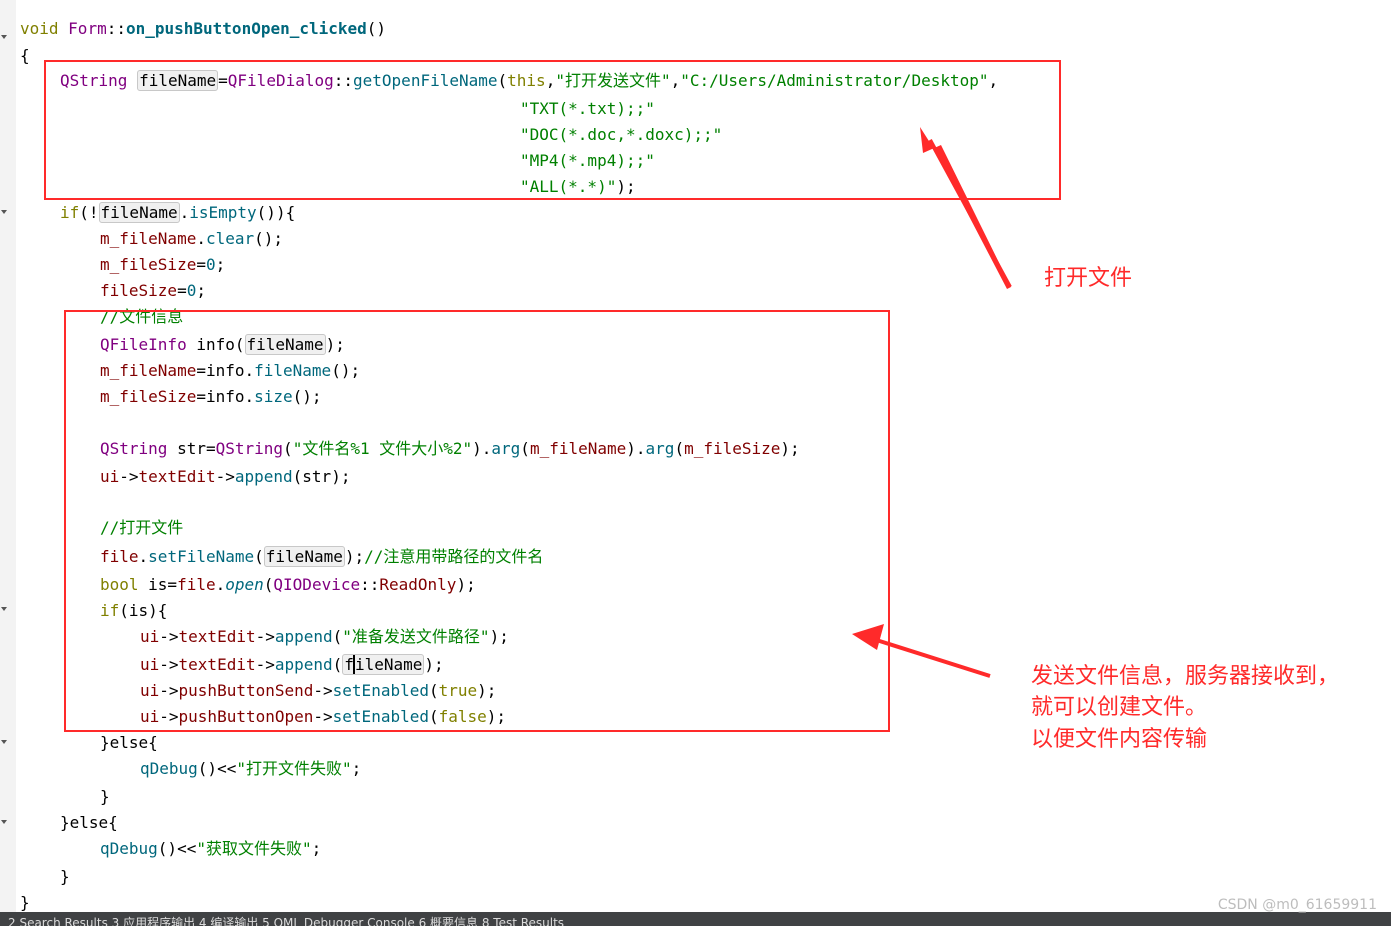  Describe the element at coordinates (932, 402) in the screenshot. I see `annotation-arrows` at that location.